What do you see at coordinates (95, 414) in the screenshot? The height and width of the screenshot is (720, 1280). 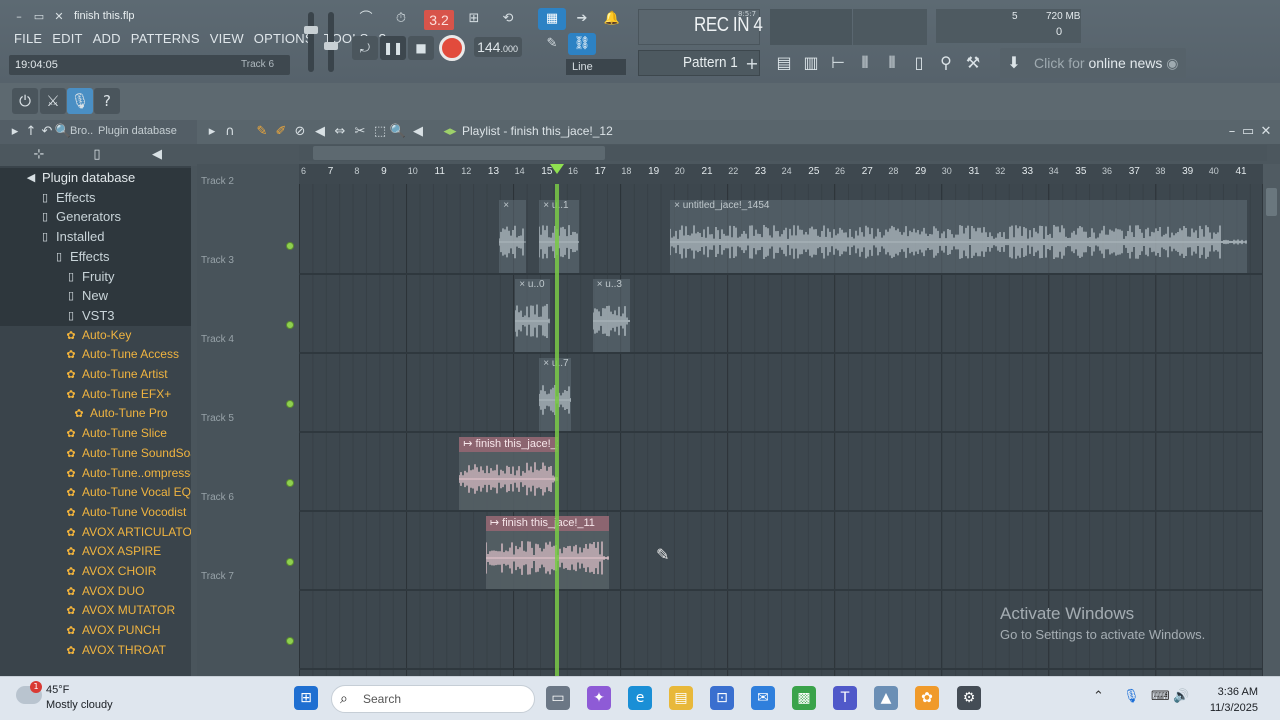 I see `browser-plugin-item: ✿ Auto-Tune Pro` at bounding box center [95, 414].